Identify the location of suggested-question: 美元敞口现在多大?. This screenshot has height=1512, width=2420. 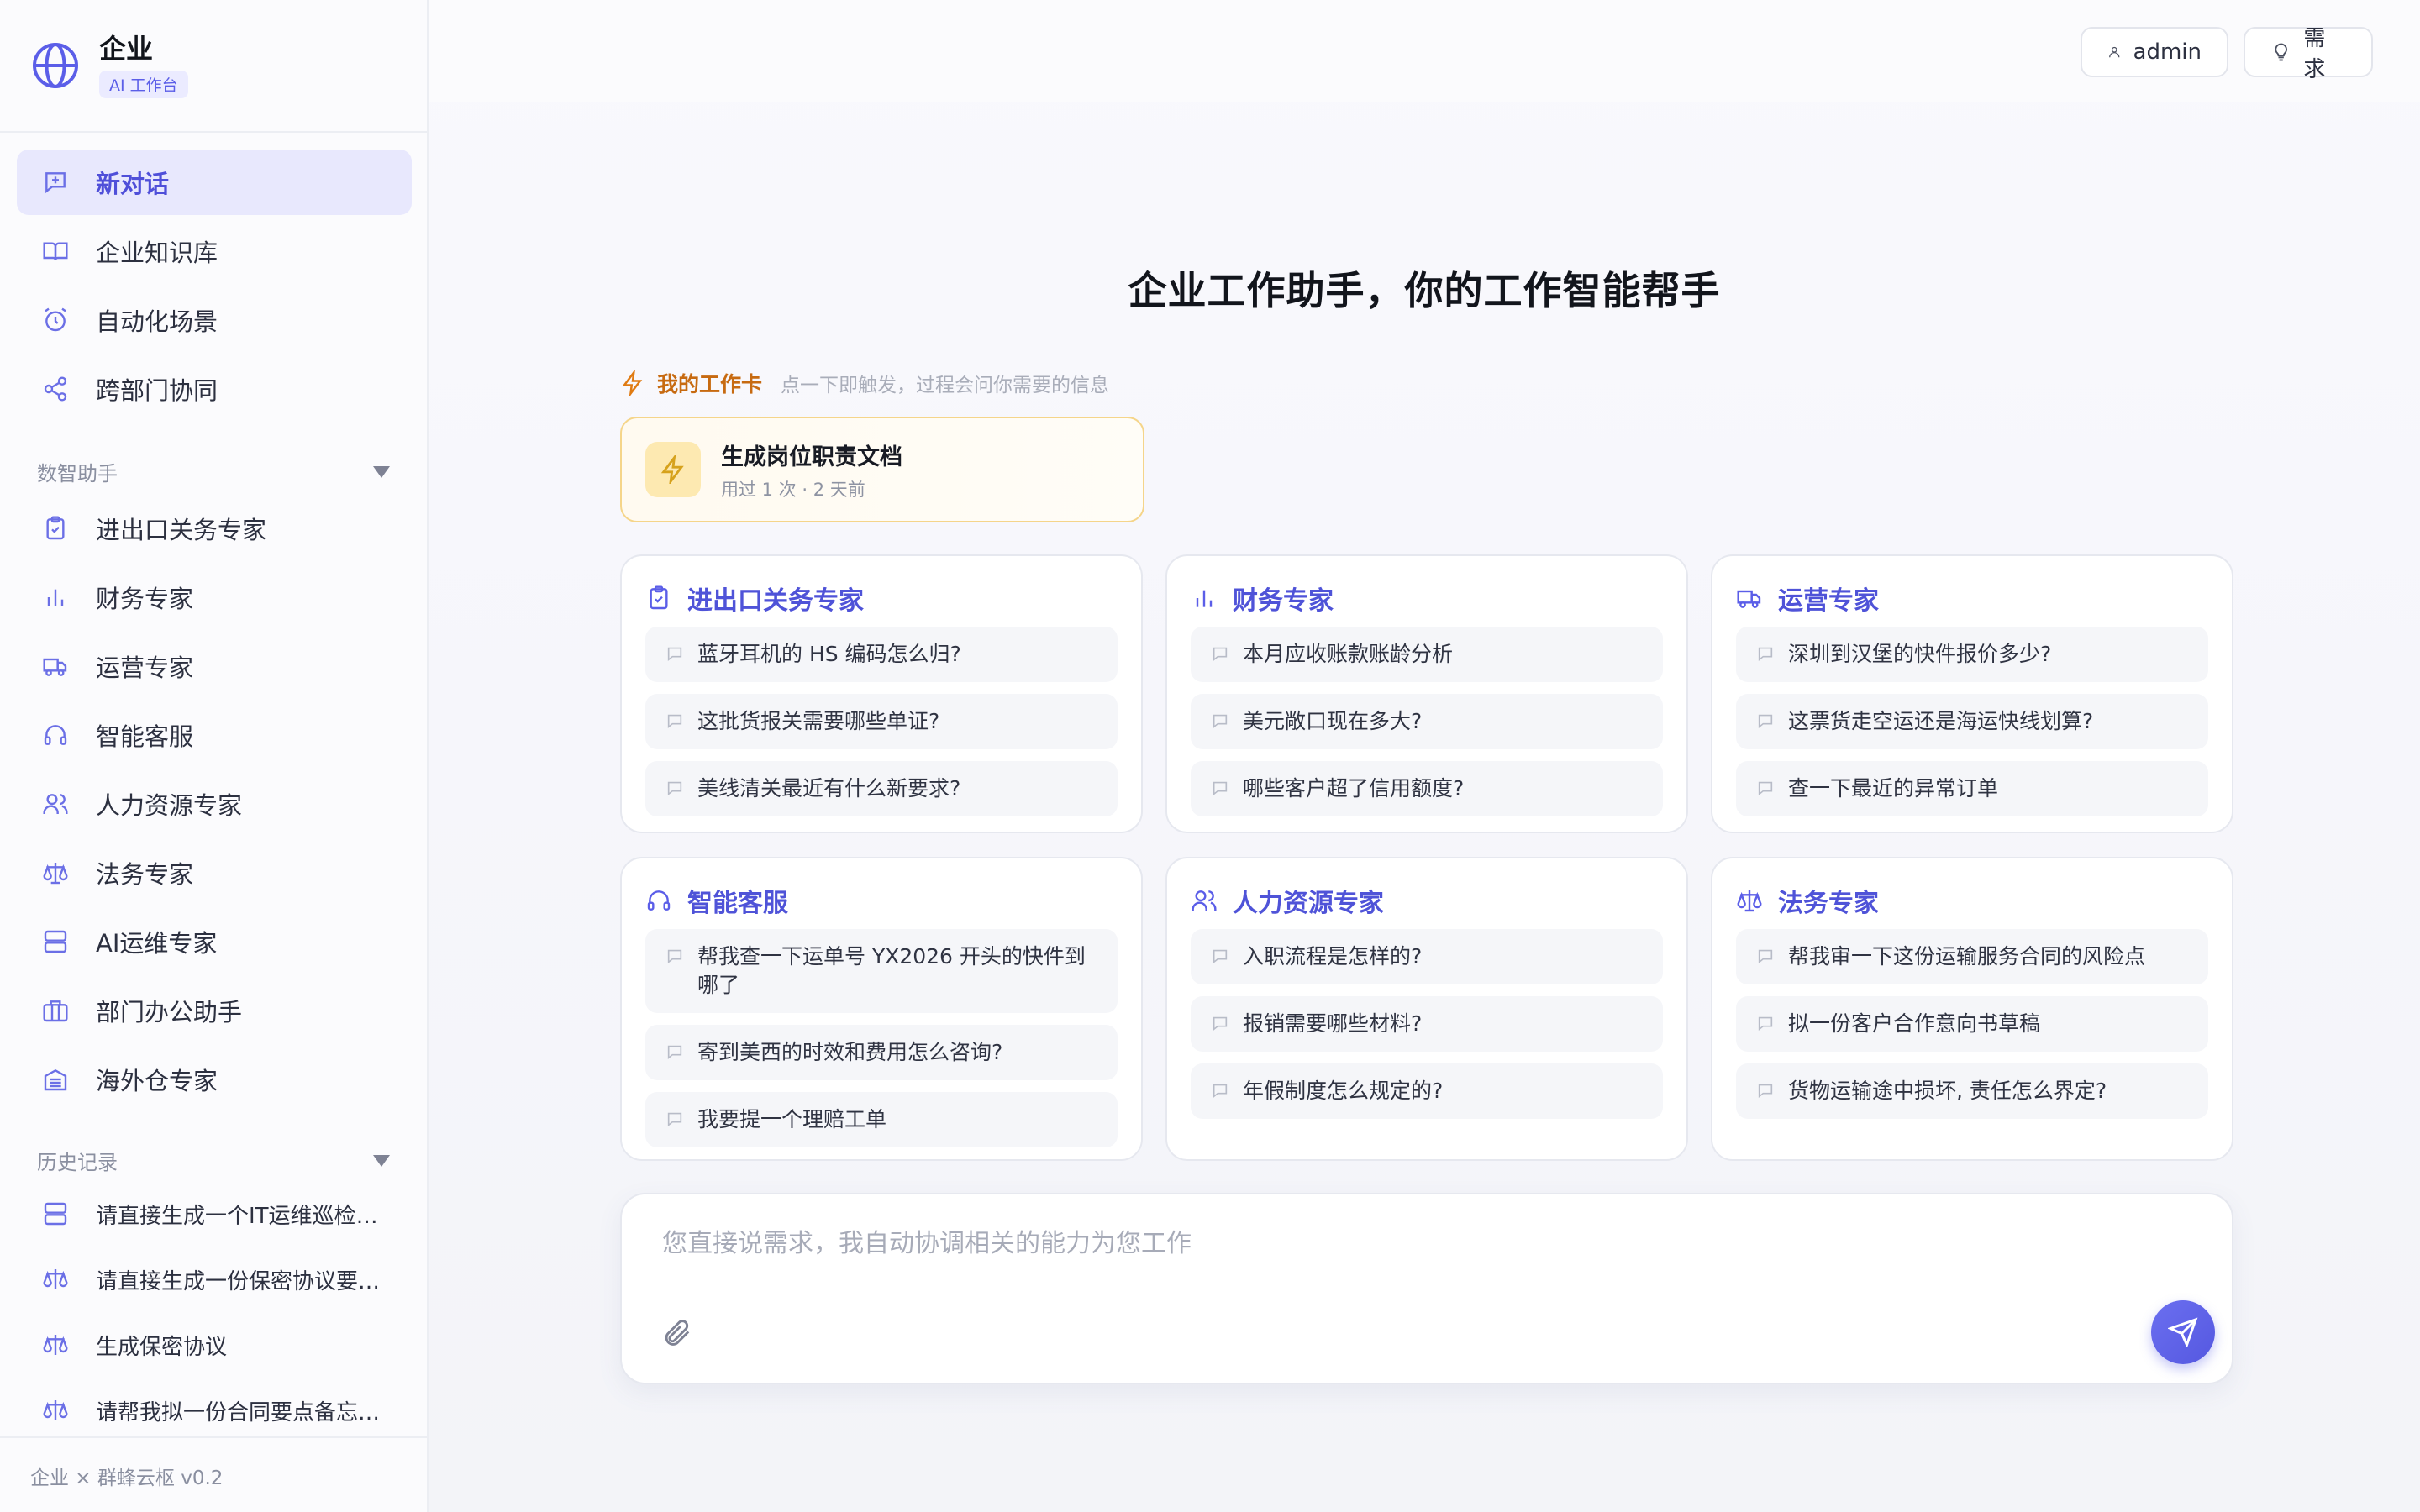
(1427, 721).